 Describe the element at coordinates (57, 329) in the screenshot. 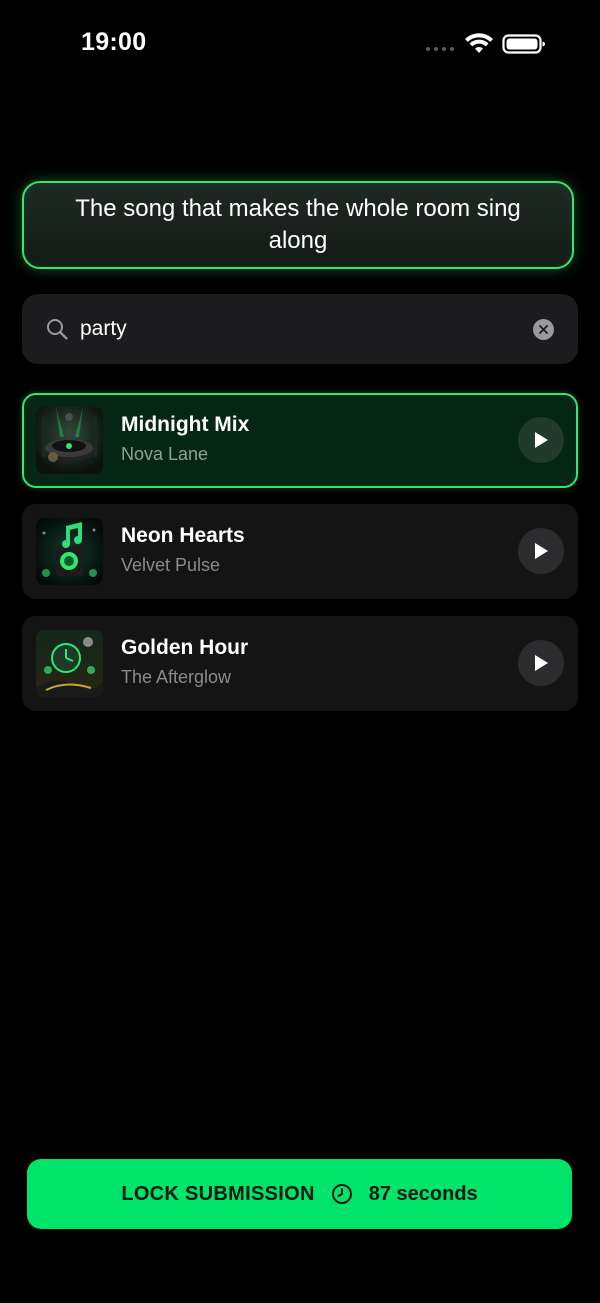

I see `search-icon` at that location.